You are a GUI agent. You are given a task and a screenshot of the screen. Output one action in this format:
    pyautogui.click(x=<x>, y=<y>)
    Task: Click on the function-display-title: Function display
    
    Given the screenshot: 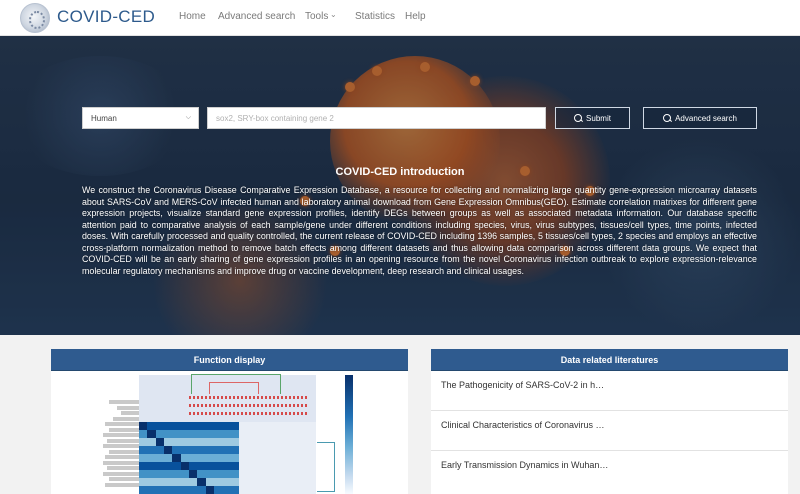 What is the action you would take?
    pyautogui.click(x=229, y=360)
    